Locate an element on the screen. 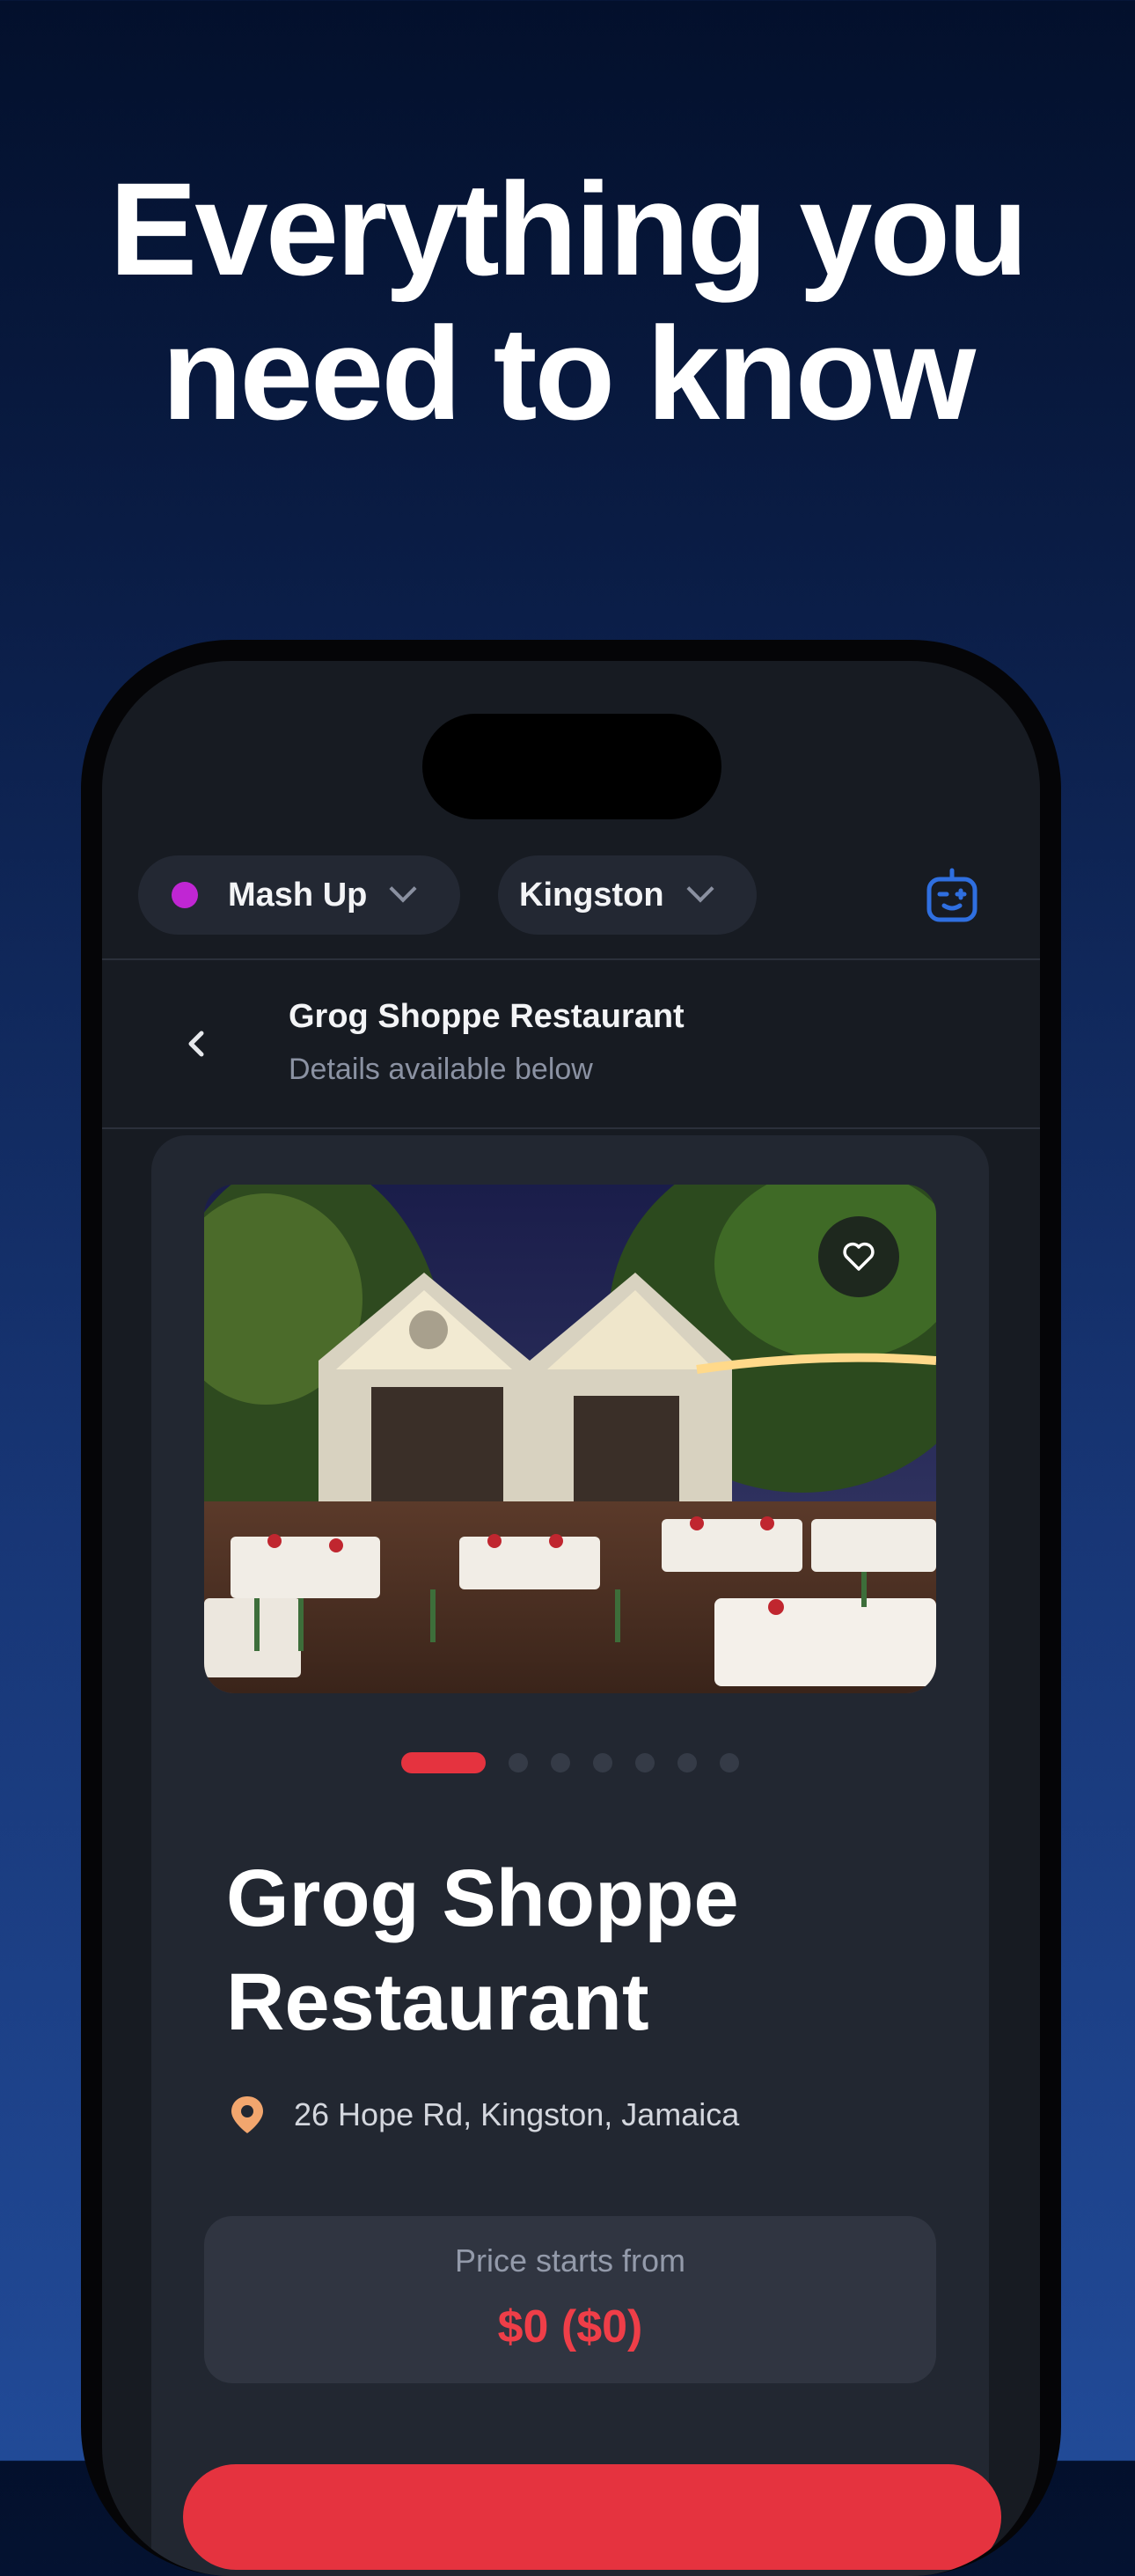 This screenshot has width=1135, height=2576. heart-icon is located at coordinates (859, 1256).